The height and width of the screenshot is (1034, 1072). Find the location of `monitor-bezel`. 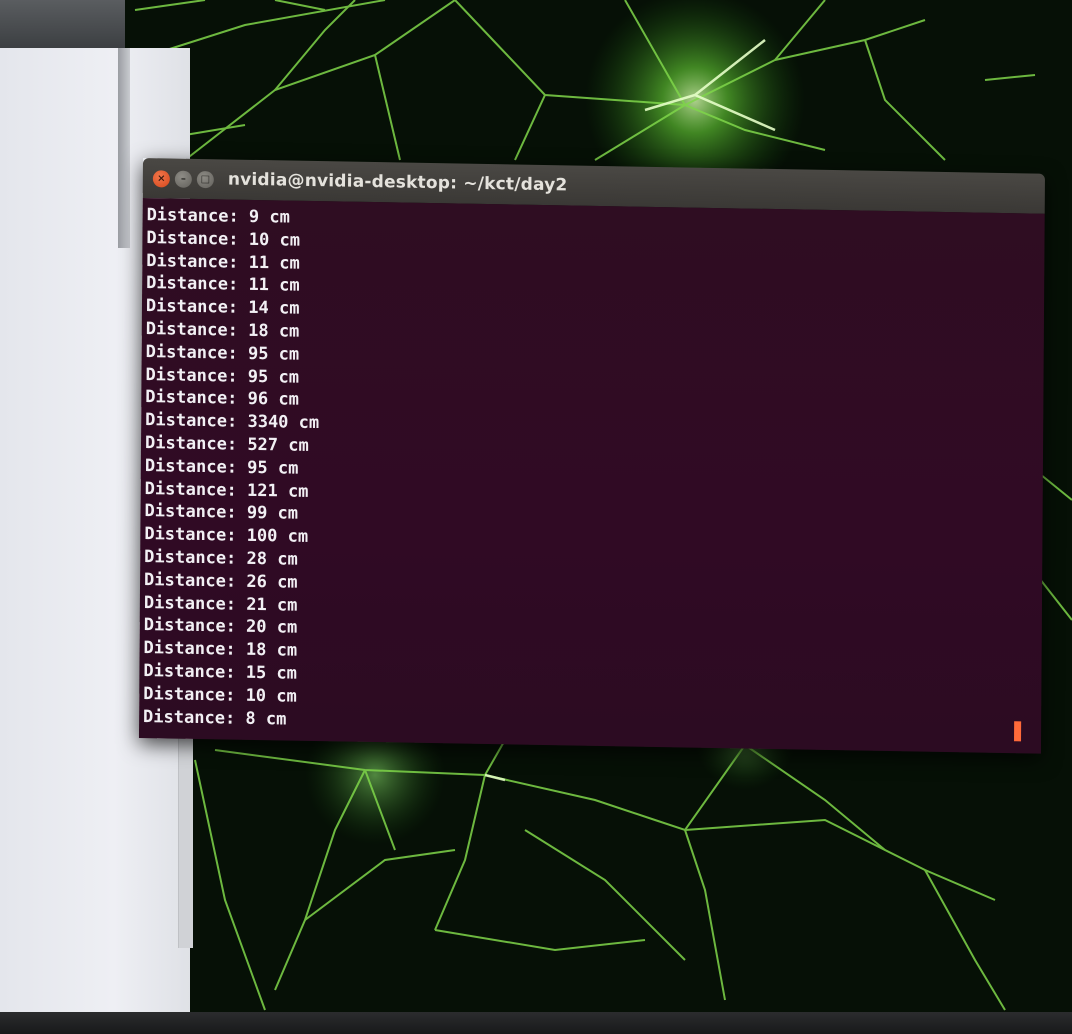

monitor-bezel is located at coordinates (536, 1023).